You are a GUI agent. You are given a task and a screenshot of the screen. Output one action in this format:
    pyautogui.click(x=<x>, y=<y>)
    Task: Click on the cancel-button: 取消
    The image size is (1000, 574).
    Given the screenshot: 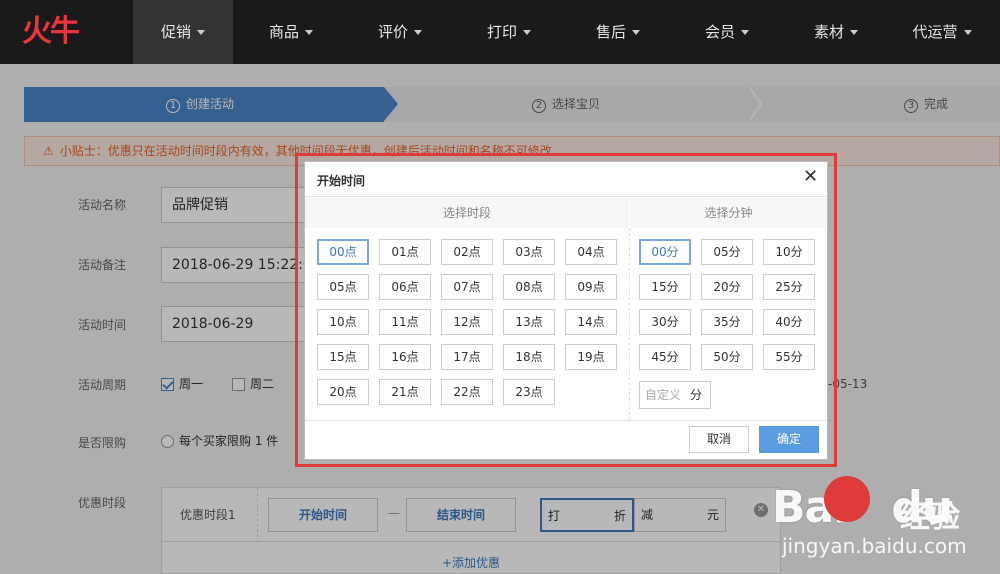 What is the action you would take?
    pyautogui.click(x=719, y=439)
    